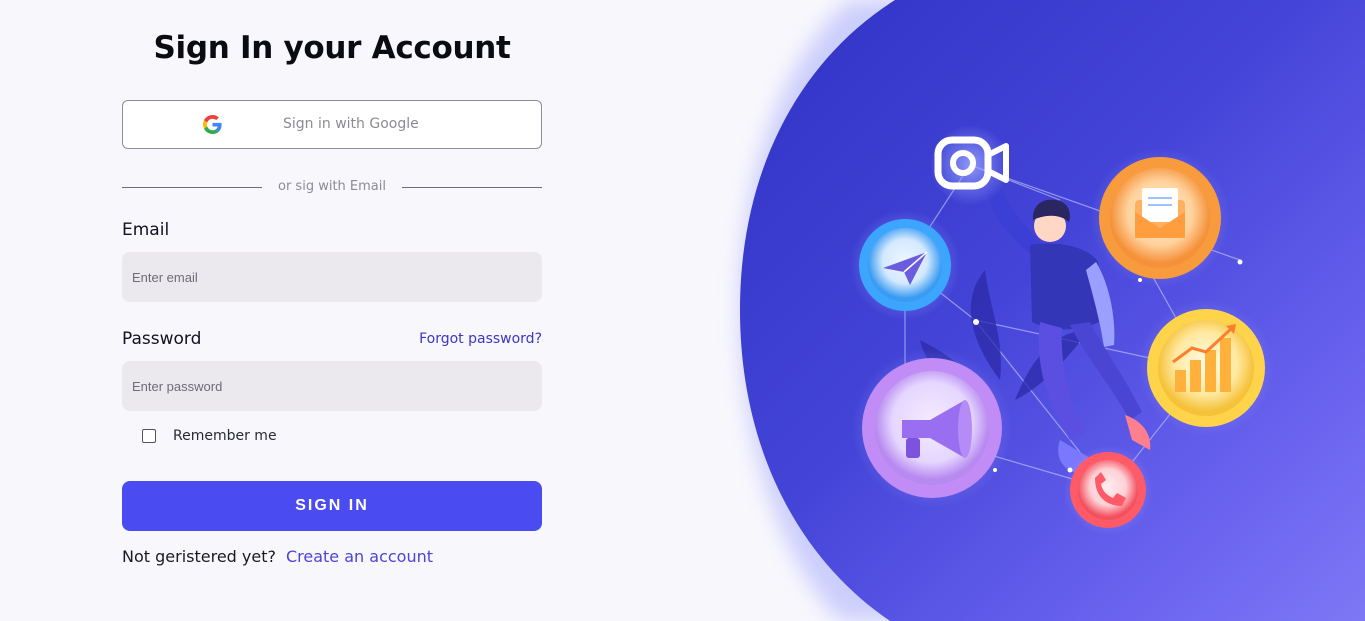  Describe the element at coordinates (277, 556) in the screenshot. I see `register-prompt: Not geristered yet? Create an account` at that location.